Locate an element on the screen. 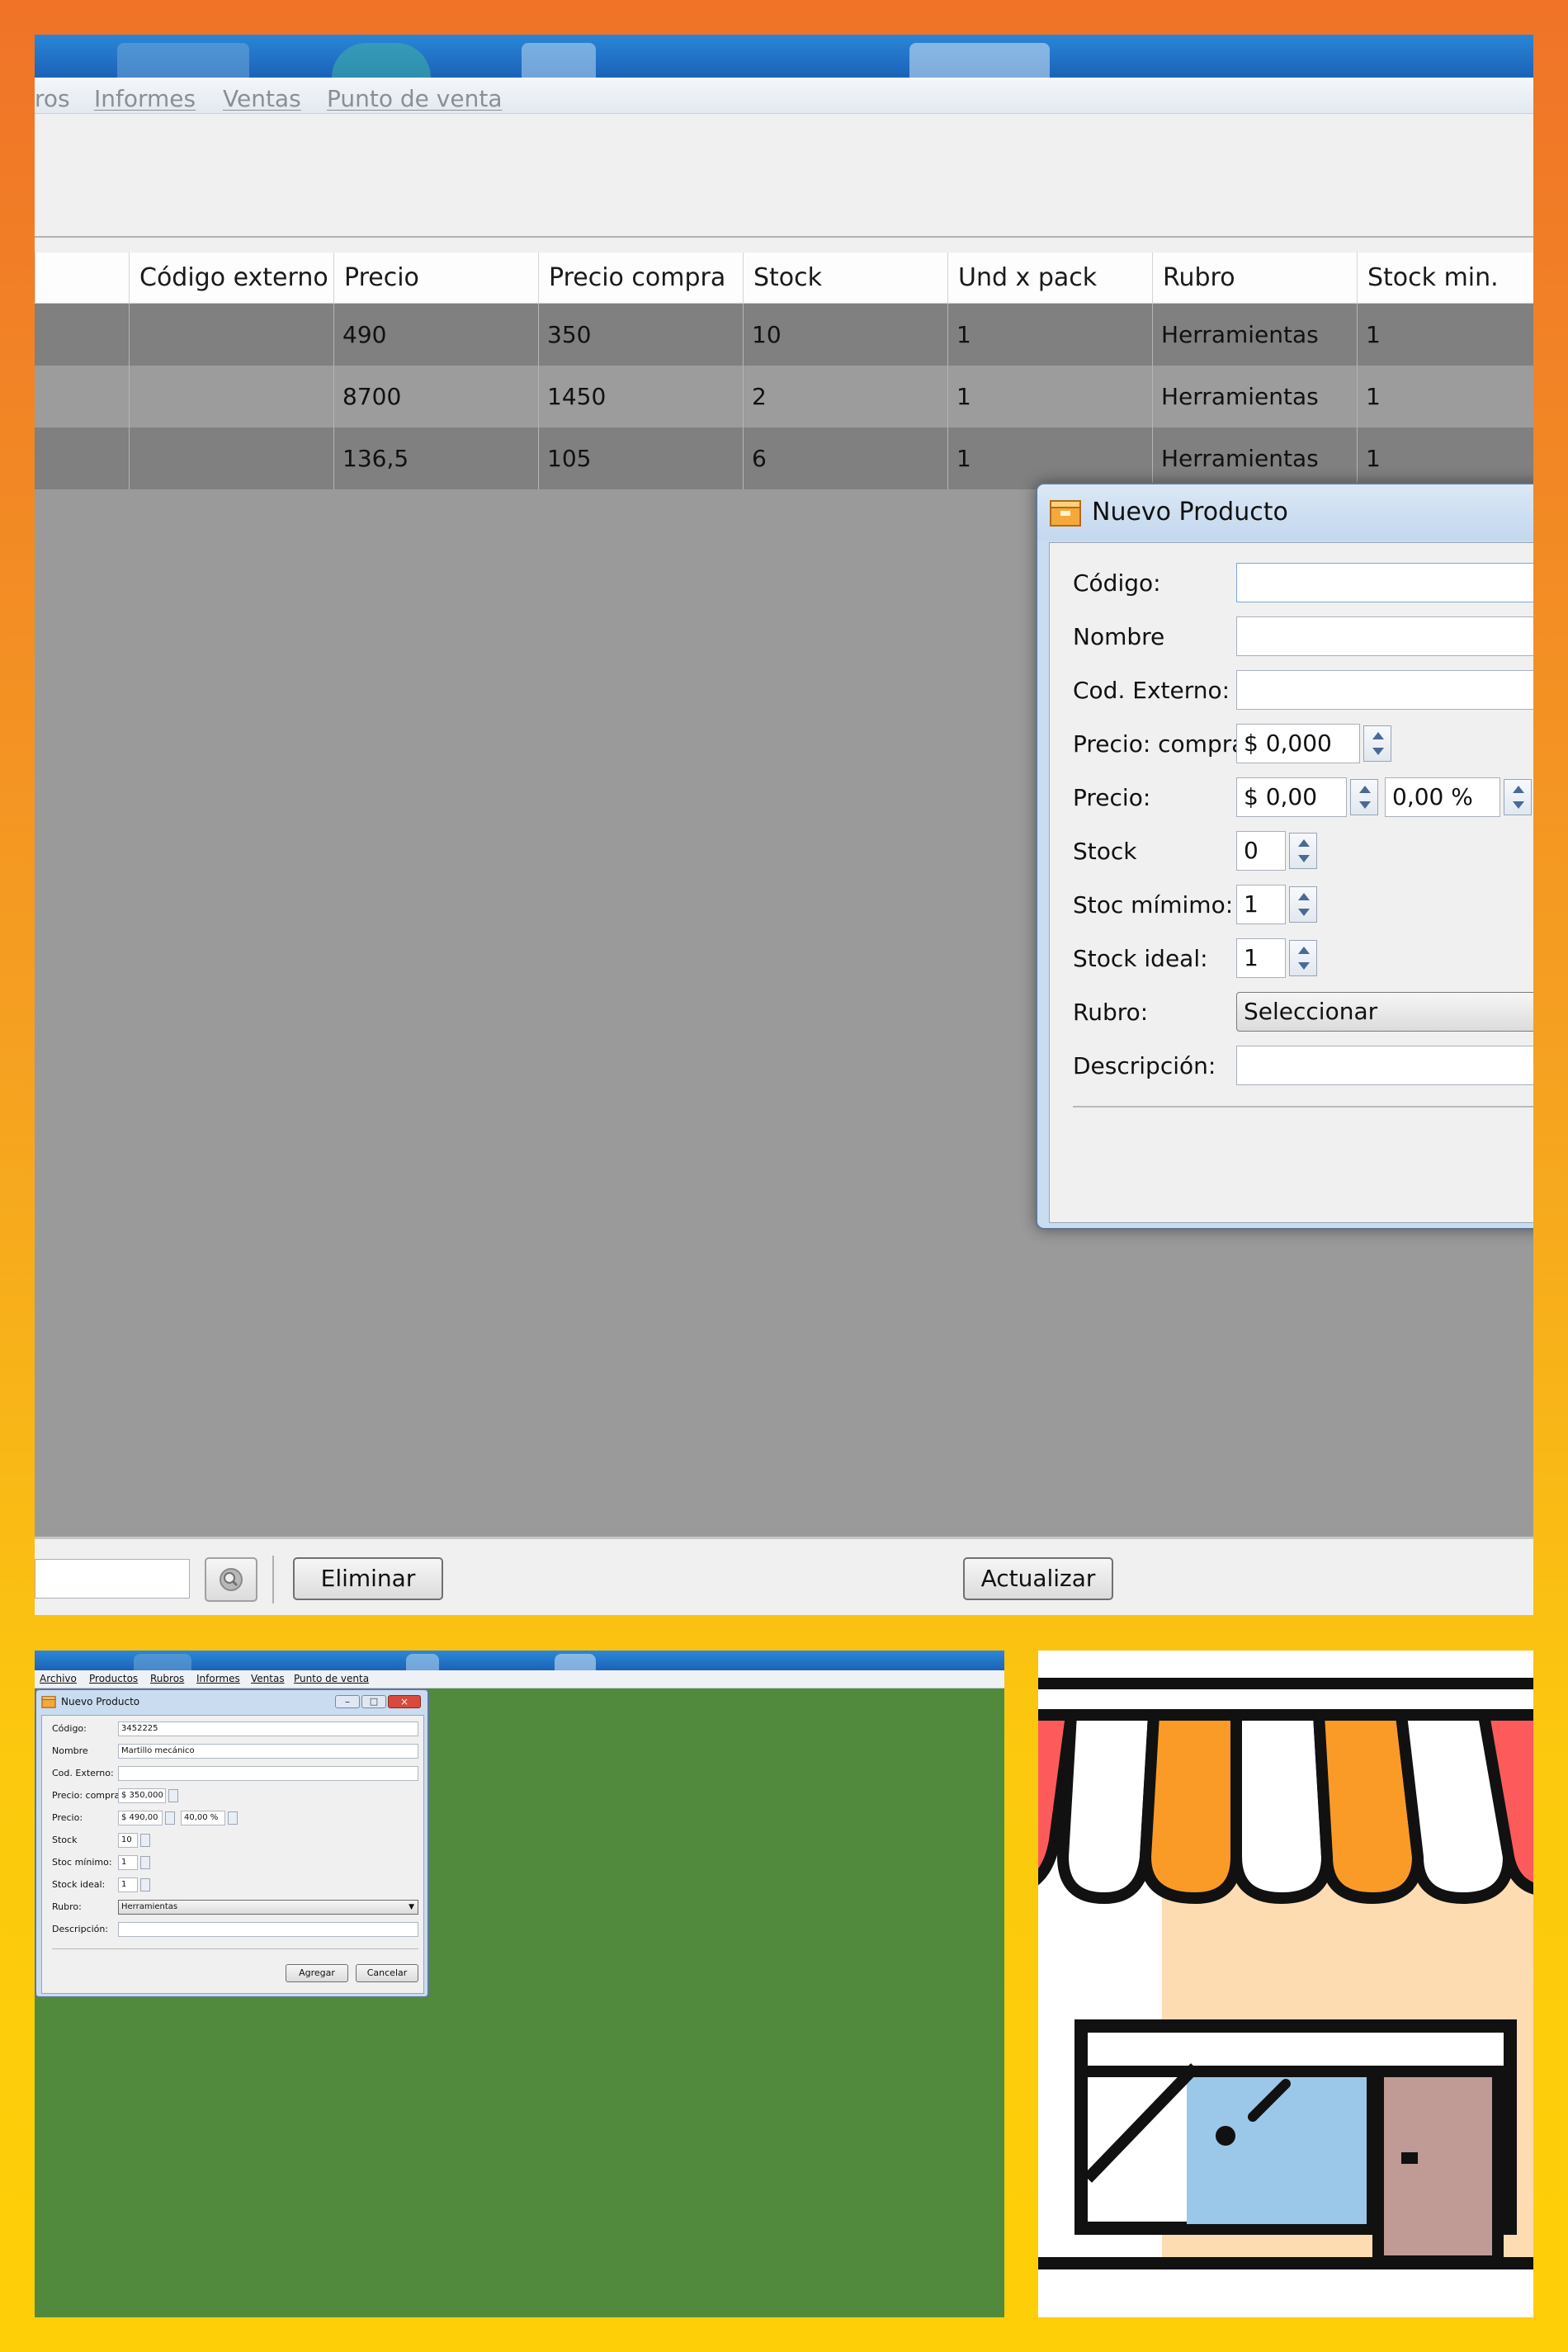 This screenshot has width=1568, height=2352. column-header-stock-min: Stock min. is located at coordinates (1445, 278).